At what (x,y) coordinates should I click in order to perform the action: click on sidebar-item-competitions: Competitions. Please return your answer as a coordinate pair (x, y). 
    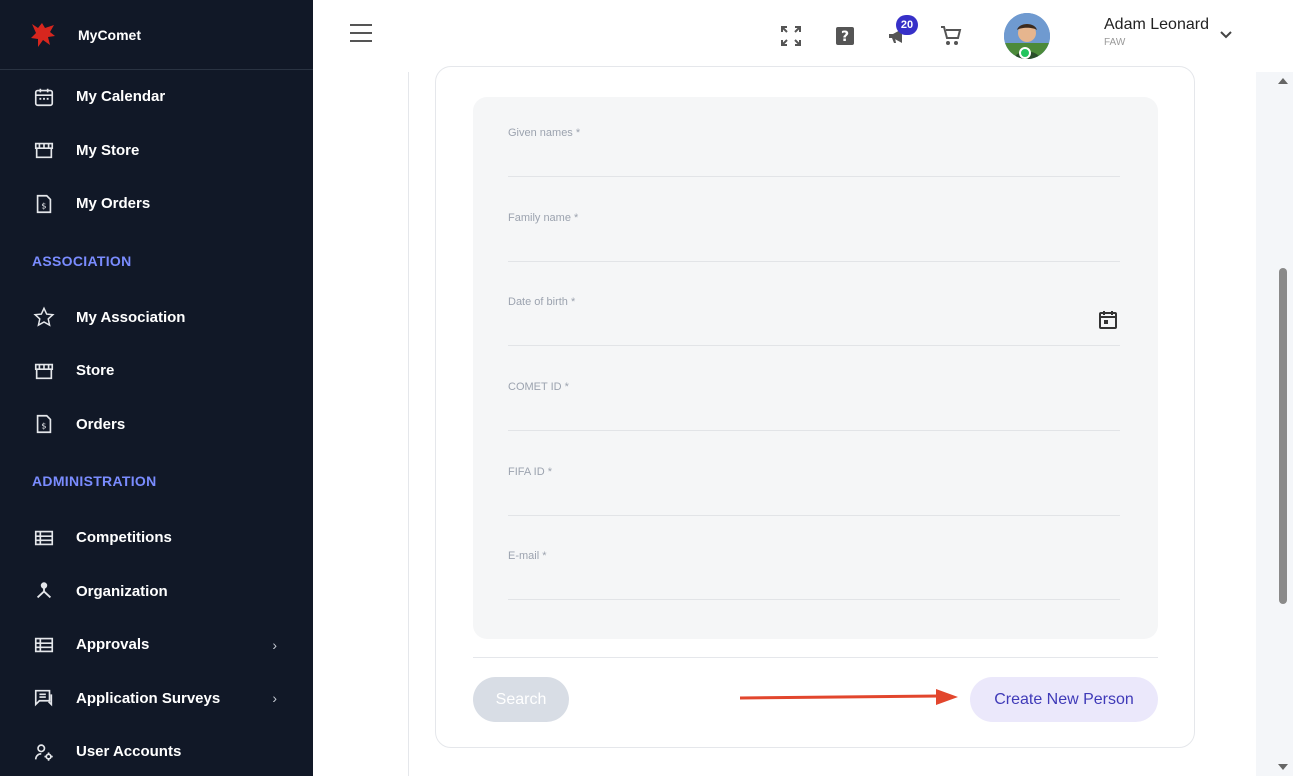
    Looking at the image, I should click on (156, 538).